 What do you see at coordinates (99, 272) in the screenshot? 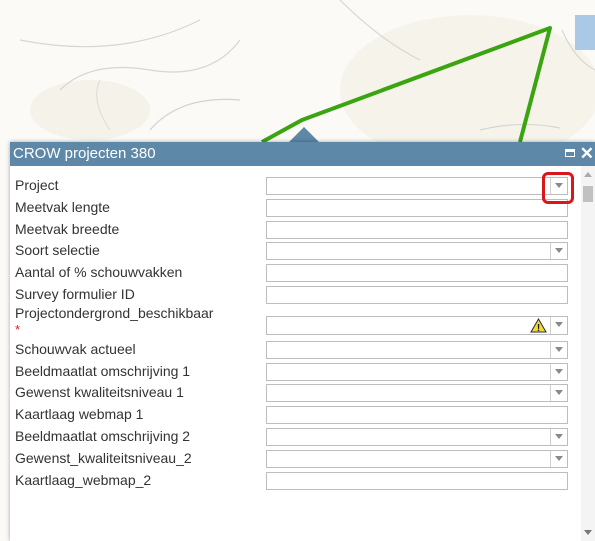
I see `field-label: Aantal of % schouwvakken` at bounding box center [99, 272].